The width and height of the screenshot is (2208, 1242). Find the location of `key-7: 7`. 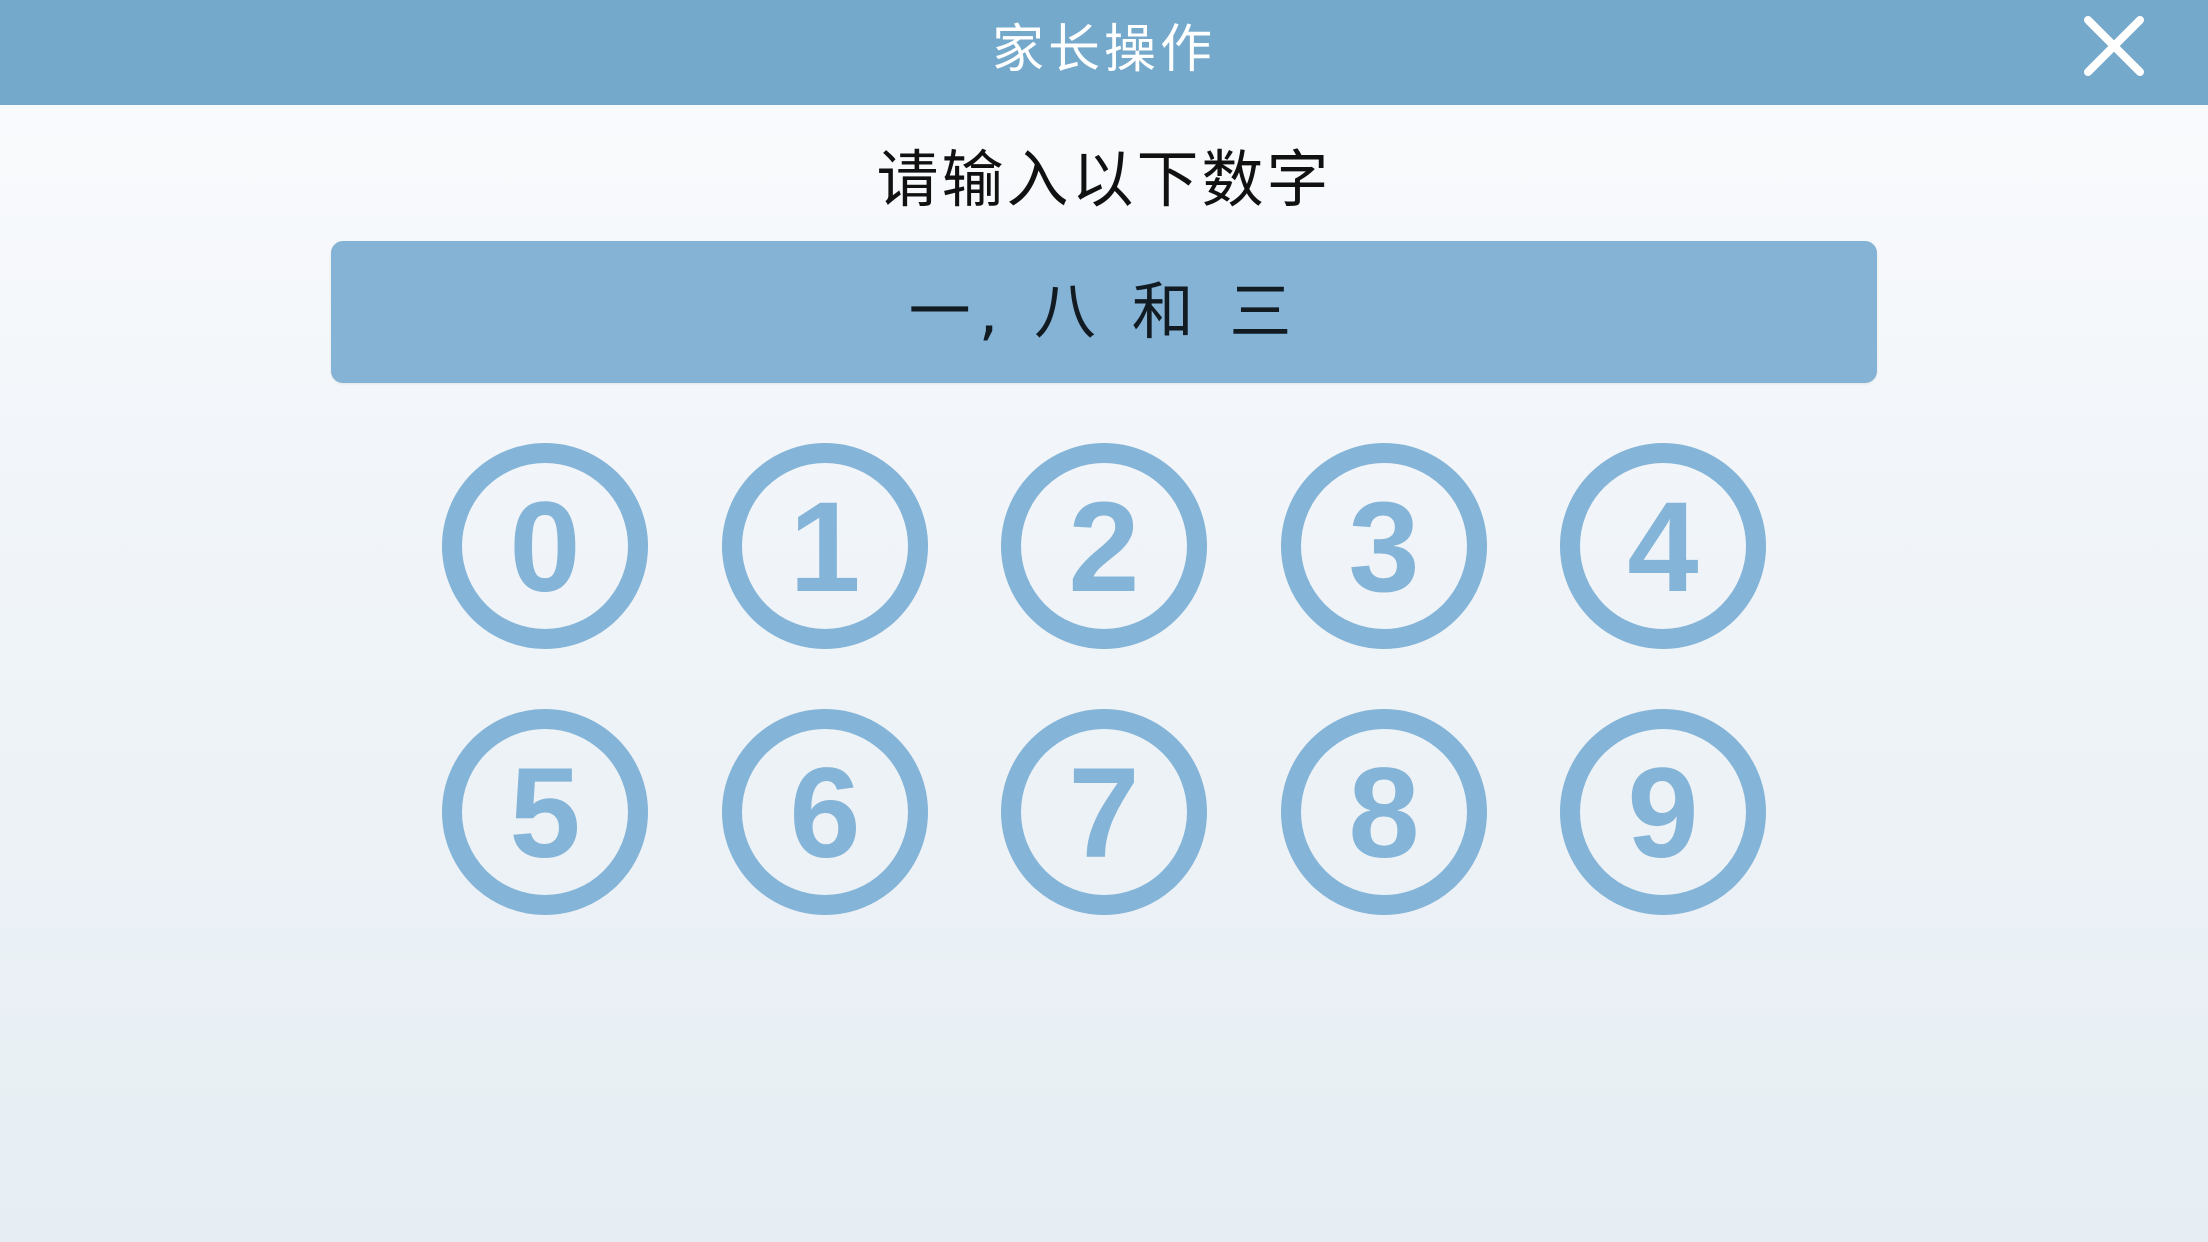

key-7: 7 is located at coordinates (1104, 812).